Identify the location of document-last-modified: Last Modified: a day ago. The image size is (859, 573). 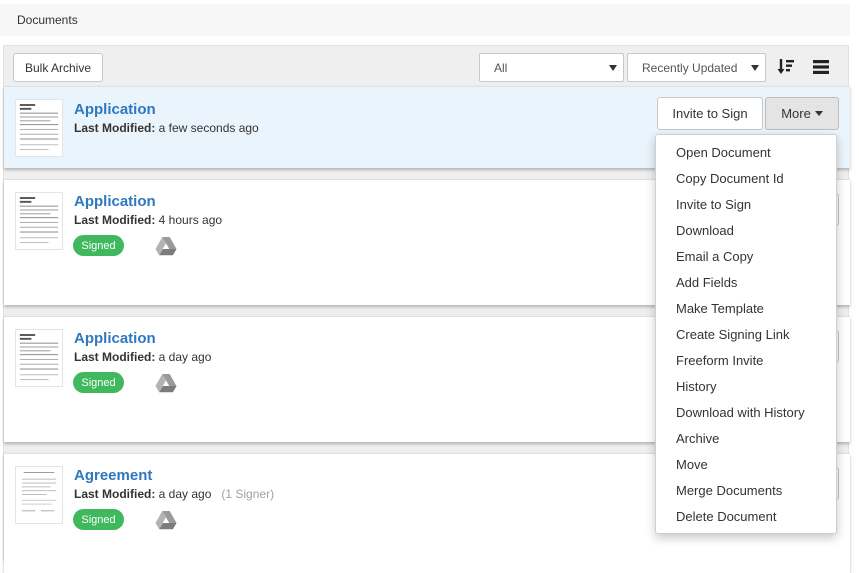
(142, 357).